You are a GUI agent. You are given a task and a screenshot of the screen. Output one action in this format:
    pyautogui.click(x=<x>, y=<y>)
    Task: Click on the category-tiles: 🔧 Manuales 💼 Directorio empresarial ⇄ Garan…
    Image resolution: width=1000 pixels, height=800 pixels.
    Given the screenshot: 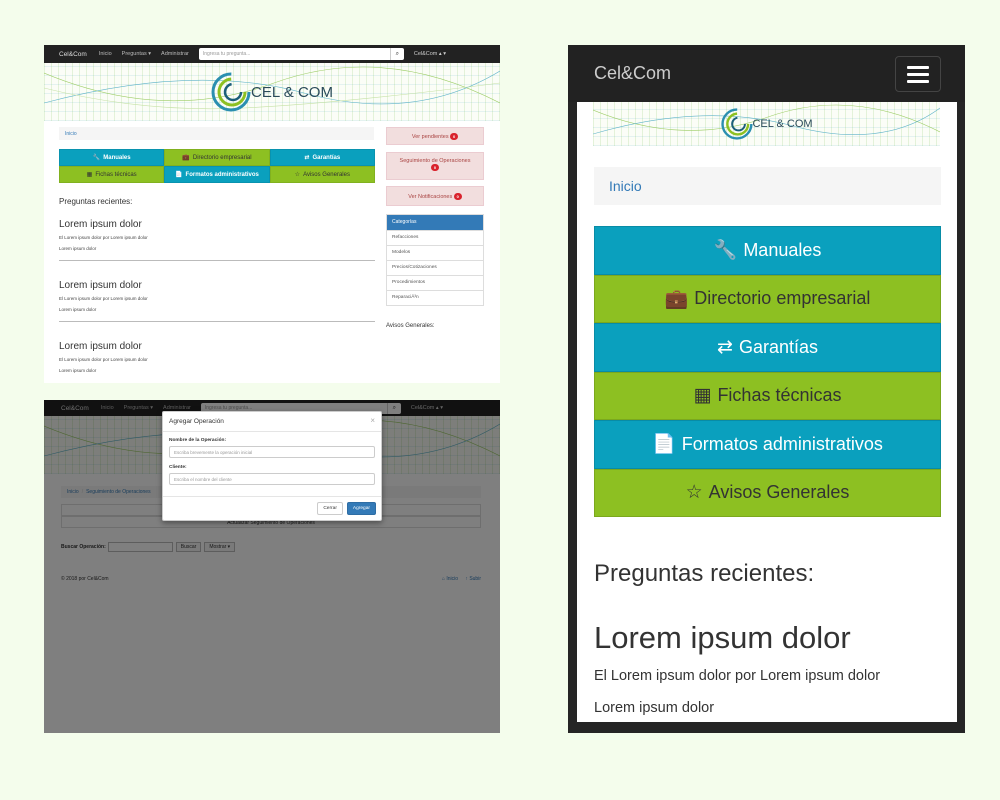 What is the action you would take?
    pyautogui.click(x=217, y=166)
    